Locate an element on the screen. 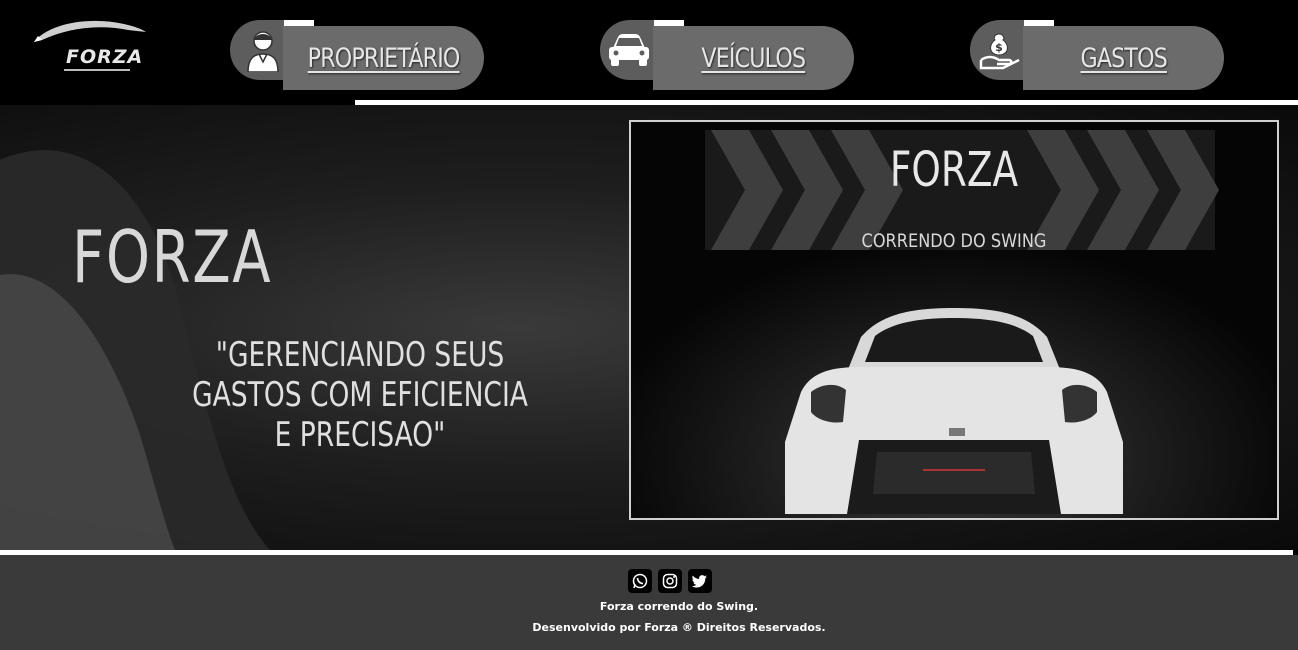  logo-underline is located at coordinates (97, 70).